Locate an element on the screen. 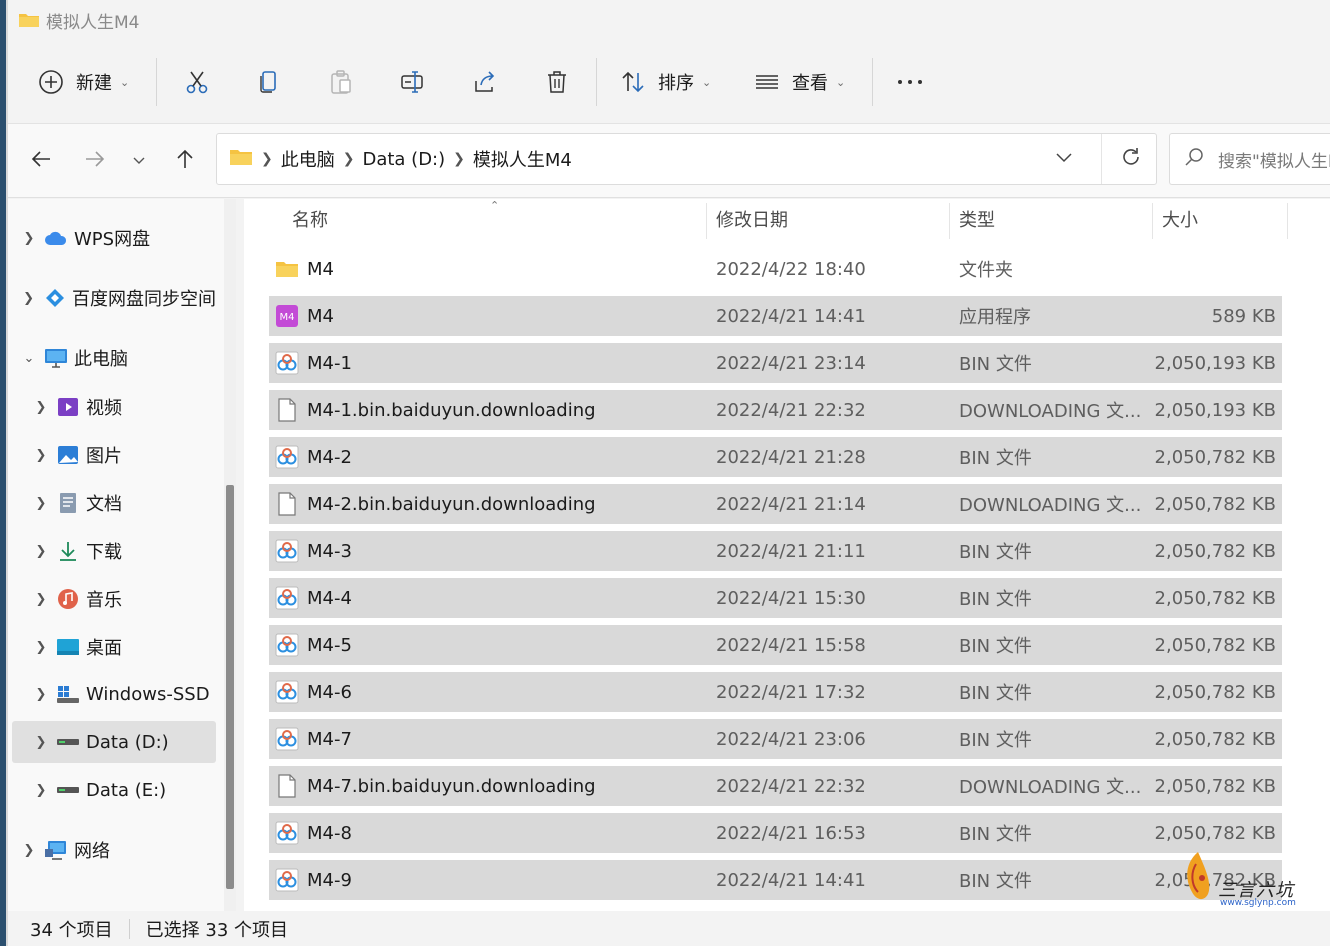 This screenshot has height=946, width=1330. sort-button: 排序 ⌄ is located at coordinates (665, 82).